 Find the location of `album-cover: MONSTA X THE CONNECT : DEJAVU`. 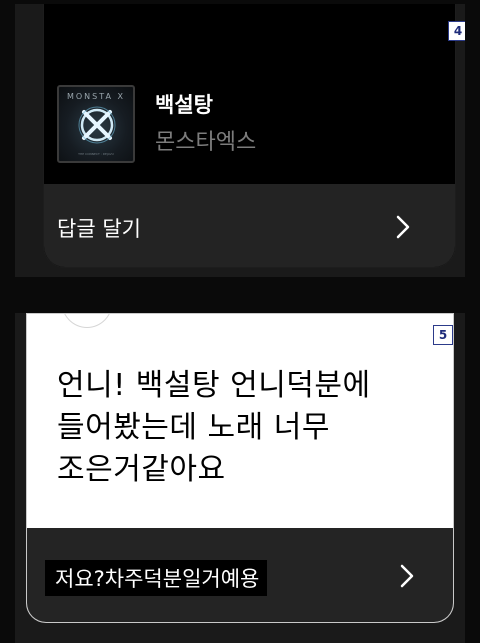

album-cover: MONSTA X THE CONNECT : DEJAVU is located at coordinates (96, 124).